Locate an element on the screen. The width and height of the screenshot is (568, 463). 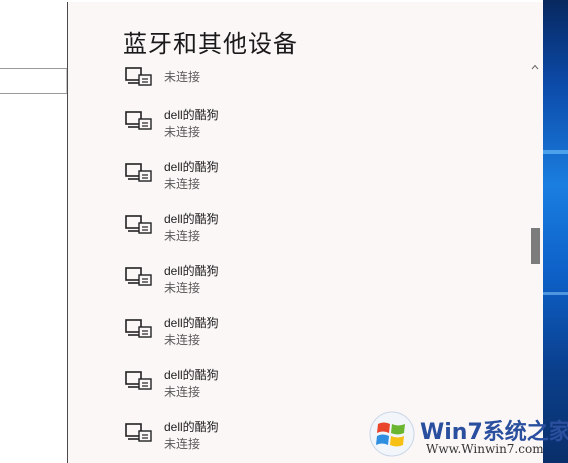
watermark: Win7系统之家 Www.Winwin7.com is located at coordinates (468, 435).